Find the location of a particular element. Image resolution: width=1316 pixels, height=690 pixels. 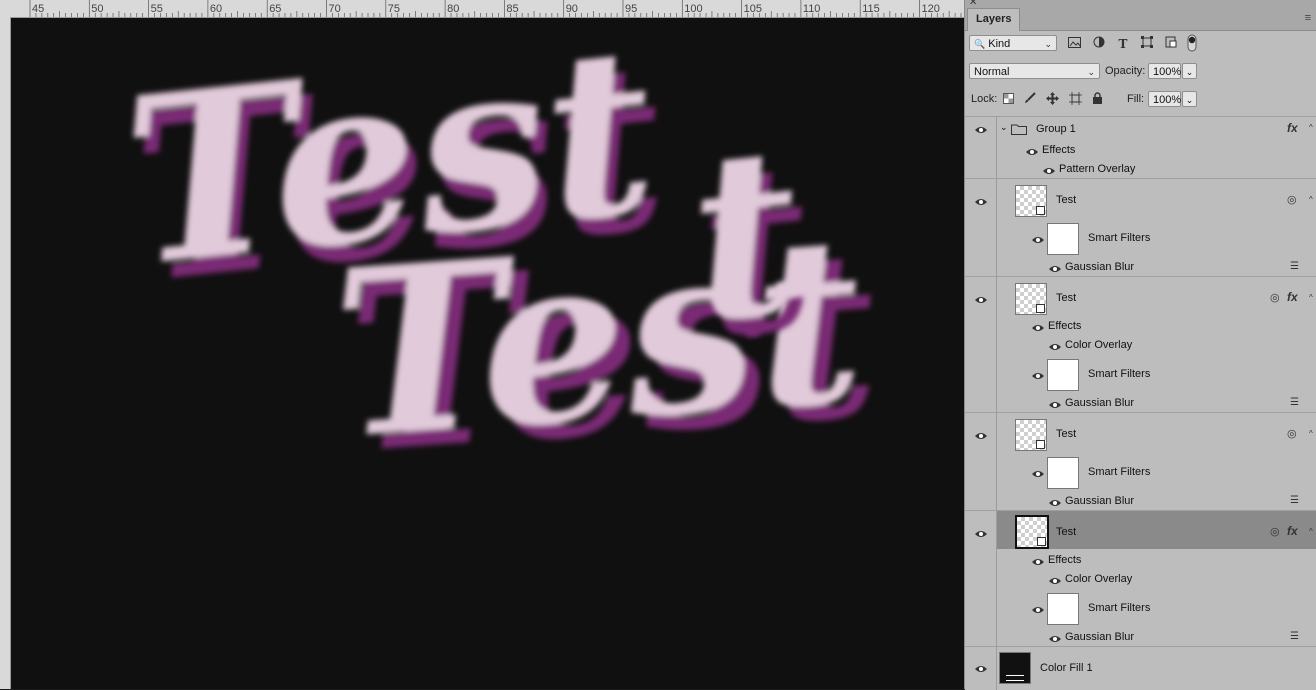

blend-mode-value: Normal is located at coordinates (992, 72).